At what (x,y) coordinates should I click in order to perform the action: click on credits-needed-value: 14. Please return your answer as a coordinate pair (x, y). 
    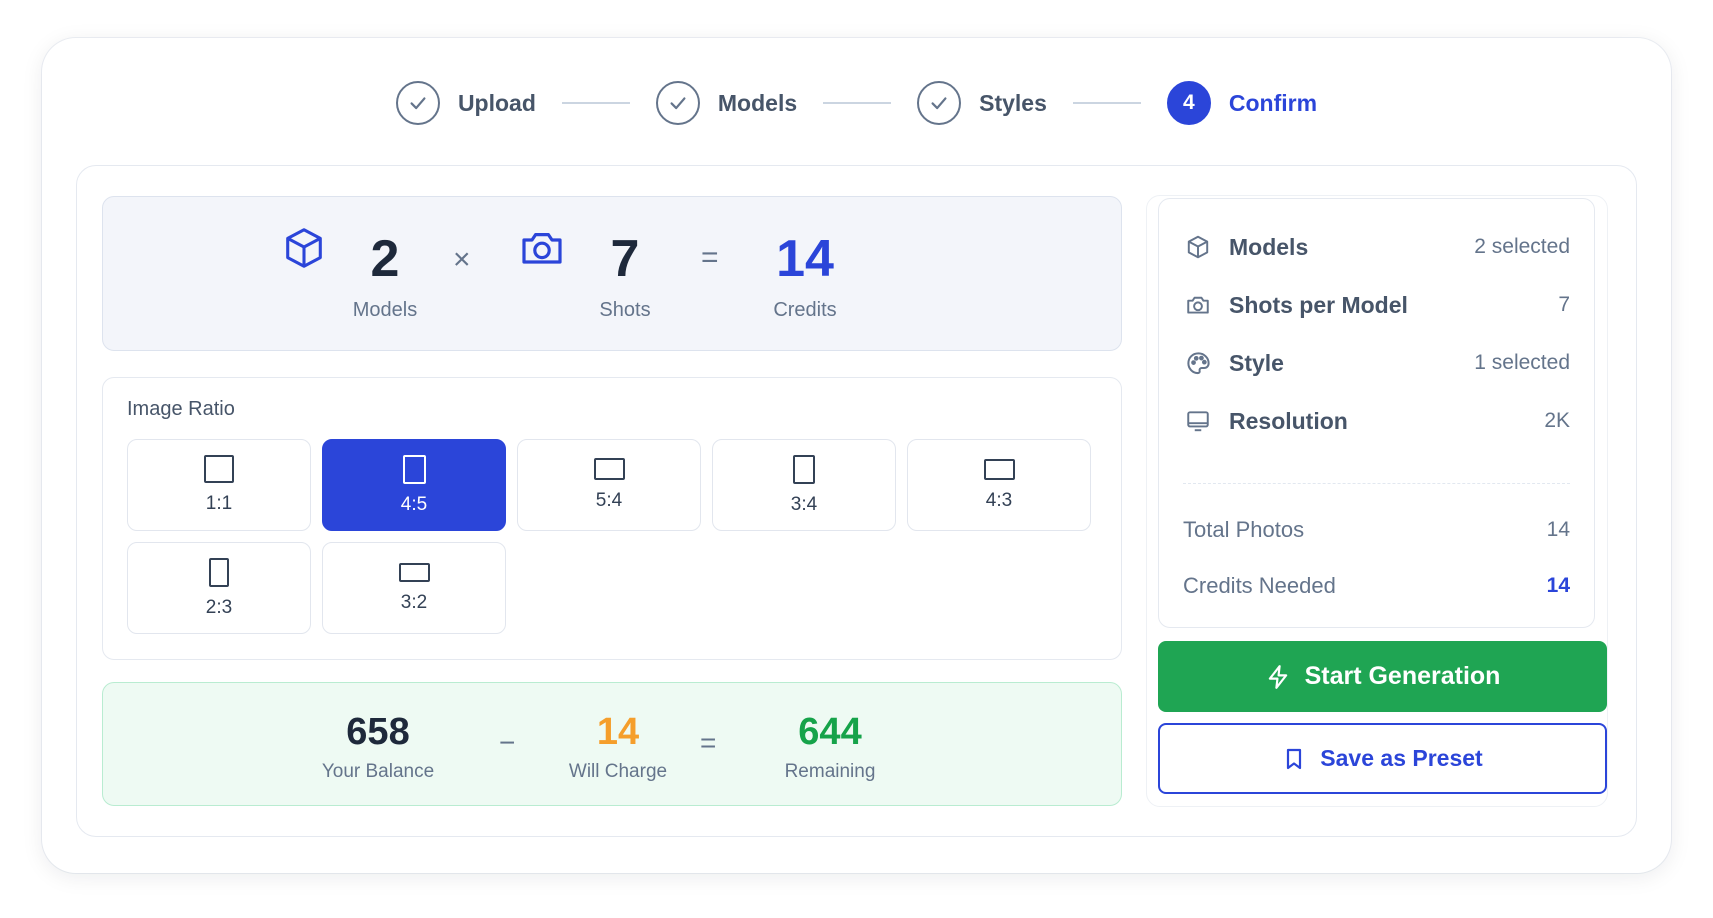
    Looking at the image, I should click on (1558, 585).